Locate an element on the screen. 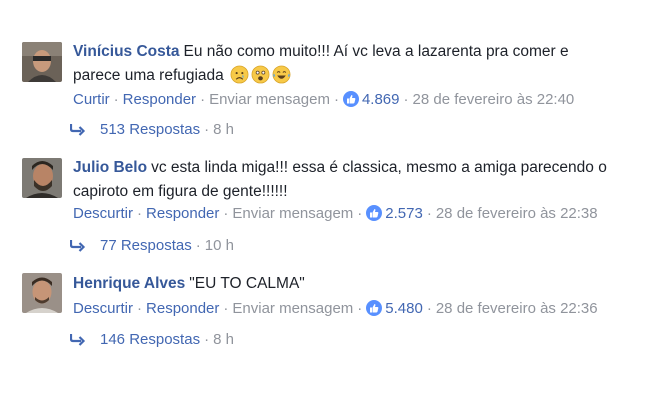 This screenshot has height=408, width=652. timestamp: 28 de fevereiro às 22:36 is located at coordinates (517, 308).